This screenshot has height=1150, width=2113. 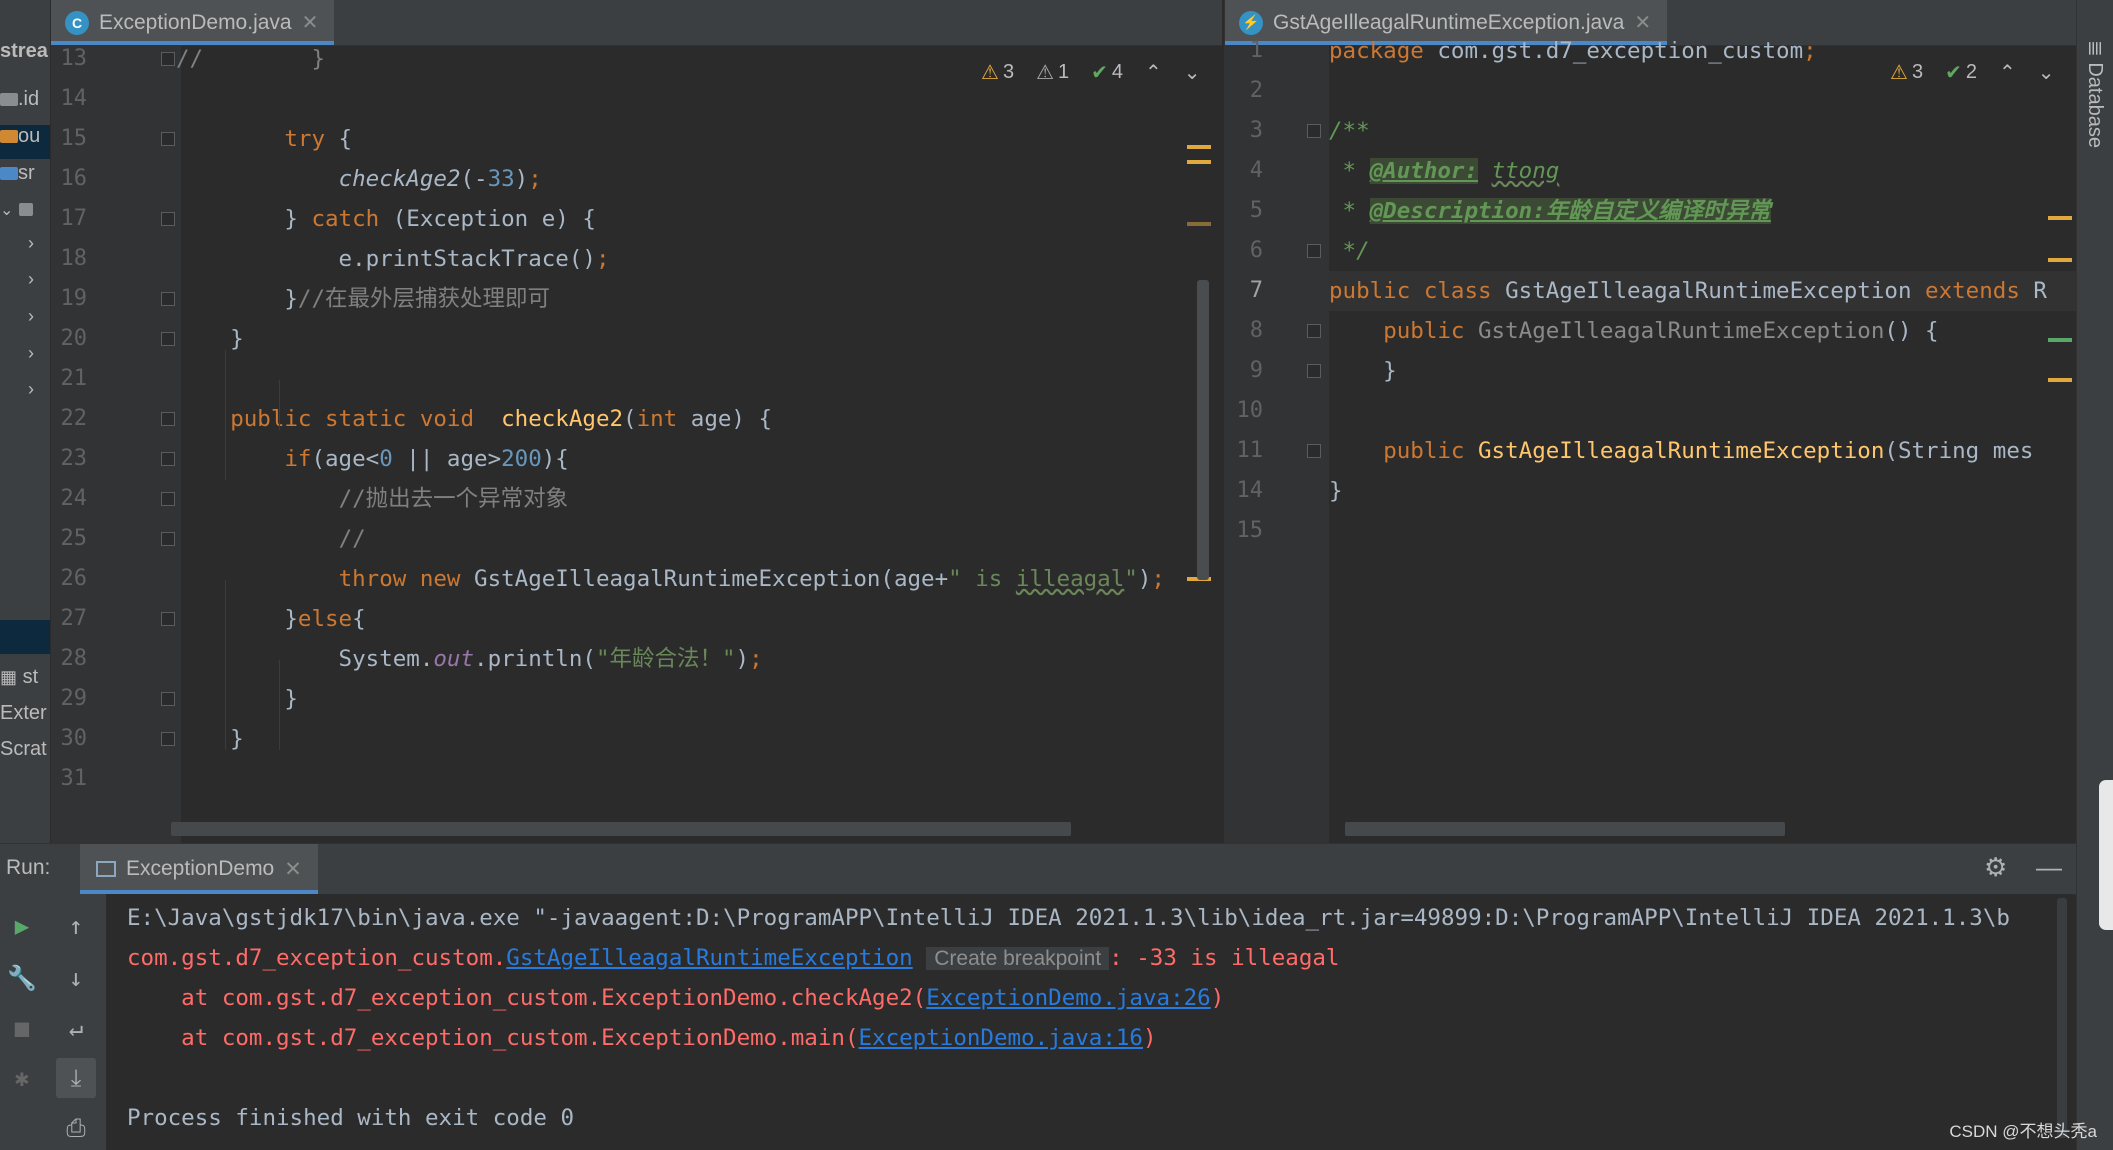 What do you see at coordinates (69, 618) in the screenshot?
I see `line-number: 27` at bounding box center [69, 618].